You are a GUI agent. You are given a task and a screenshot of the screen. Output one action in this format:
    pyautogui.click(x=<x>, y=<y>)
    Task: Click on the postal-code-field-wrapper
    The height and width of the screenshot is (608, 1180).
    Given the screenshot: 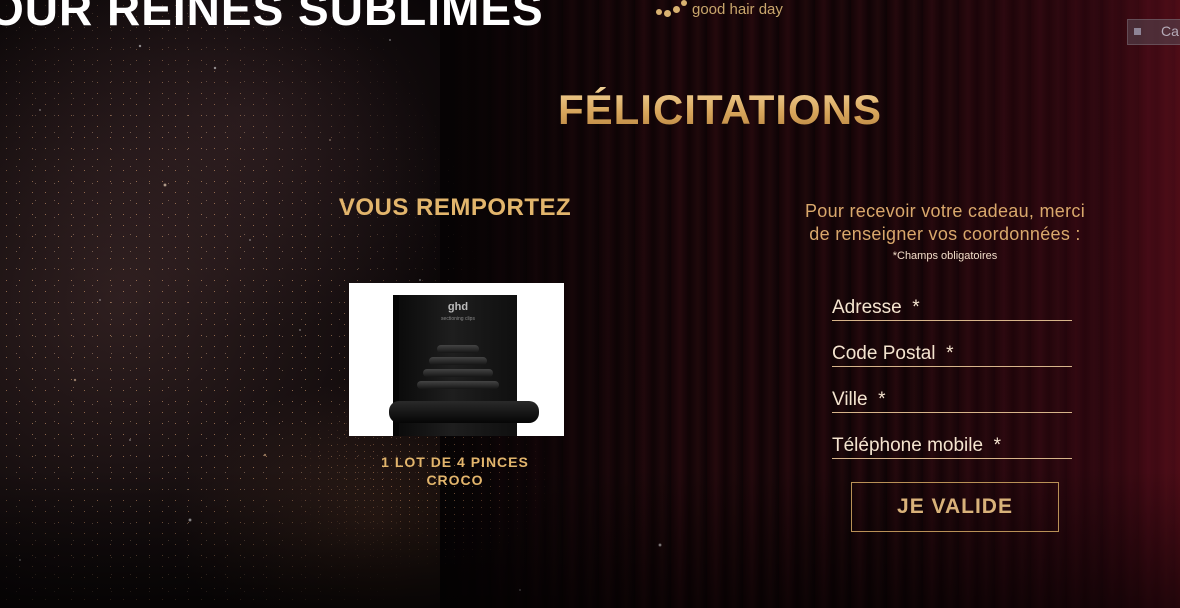 What is the action you would take?
    pyautogui.click(x=952, y=354)
    